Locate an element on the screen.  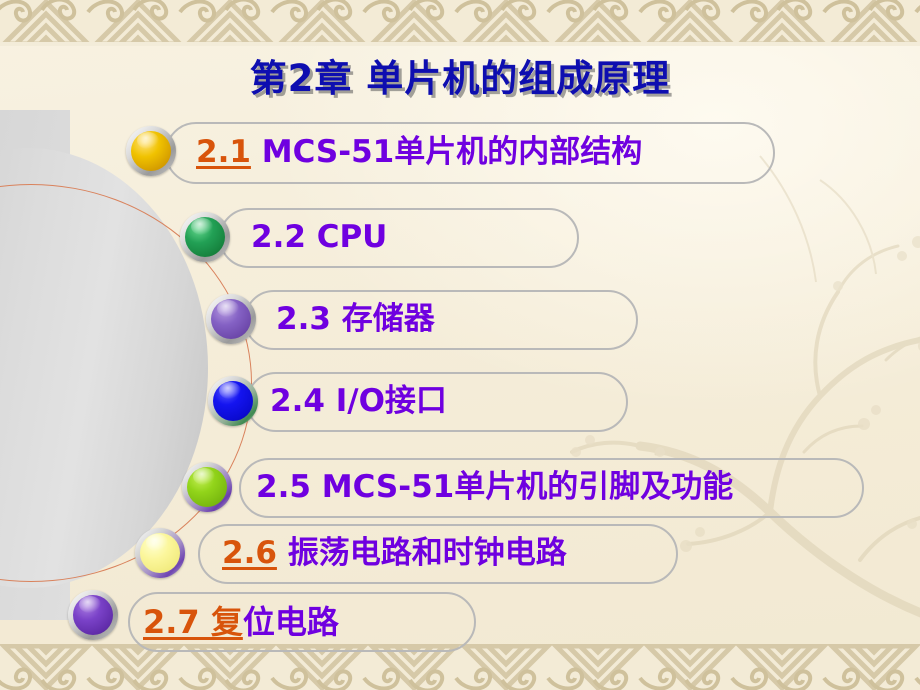
item-text-1: MCS-51单片机的内部结构 is located at coordinates (446, 152).